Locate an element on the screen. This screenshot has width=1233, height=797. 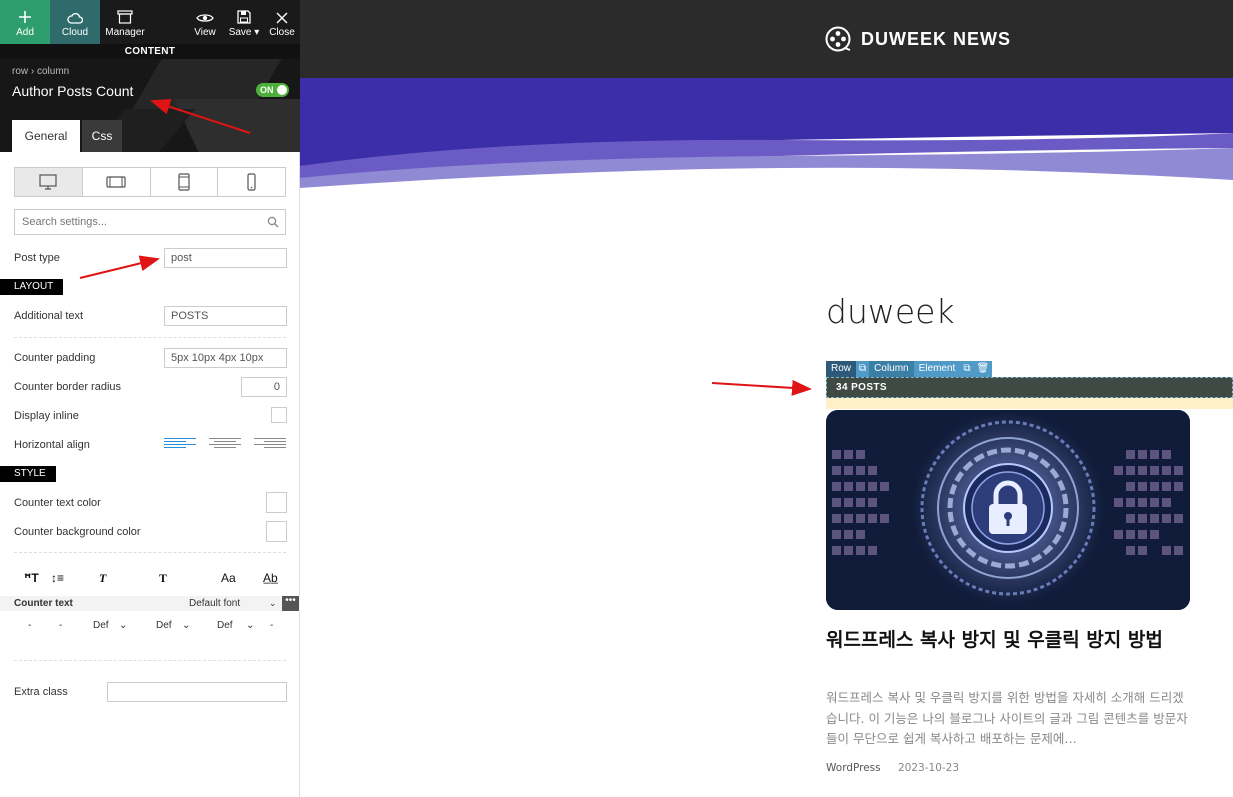
manager-icon is located at coordinates (125, 17).